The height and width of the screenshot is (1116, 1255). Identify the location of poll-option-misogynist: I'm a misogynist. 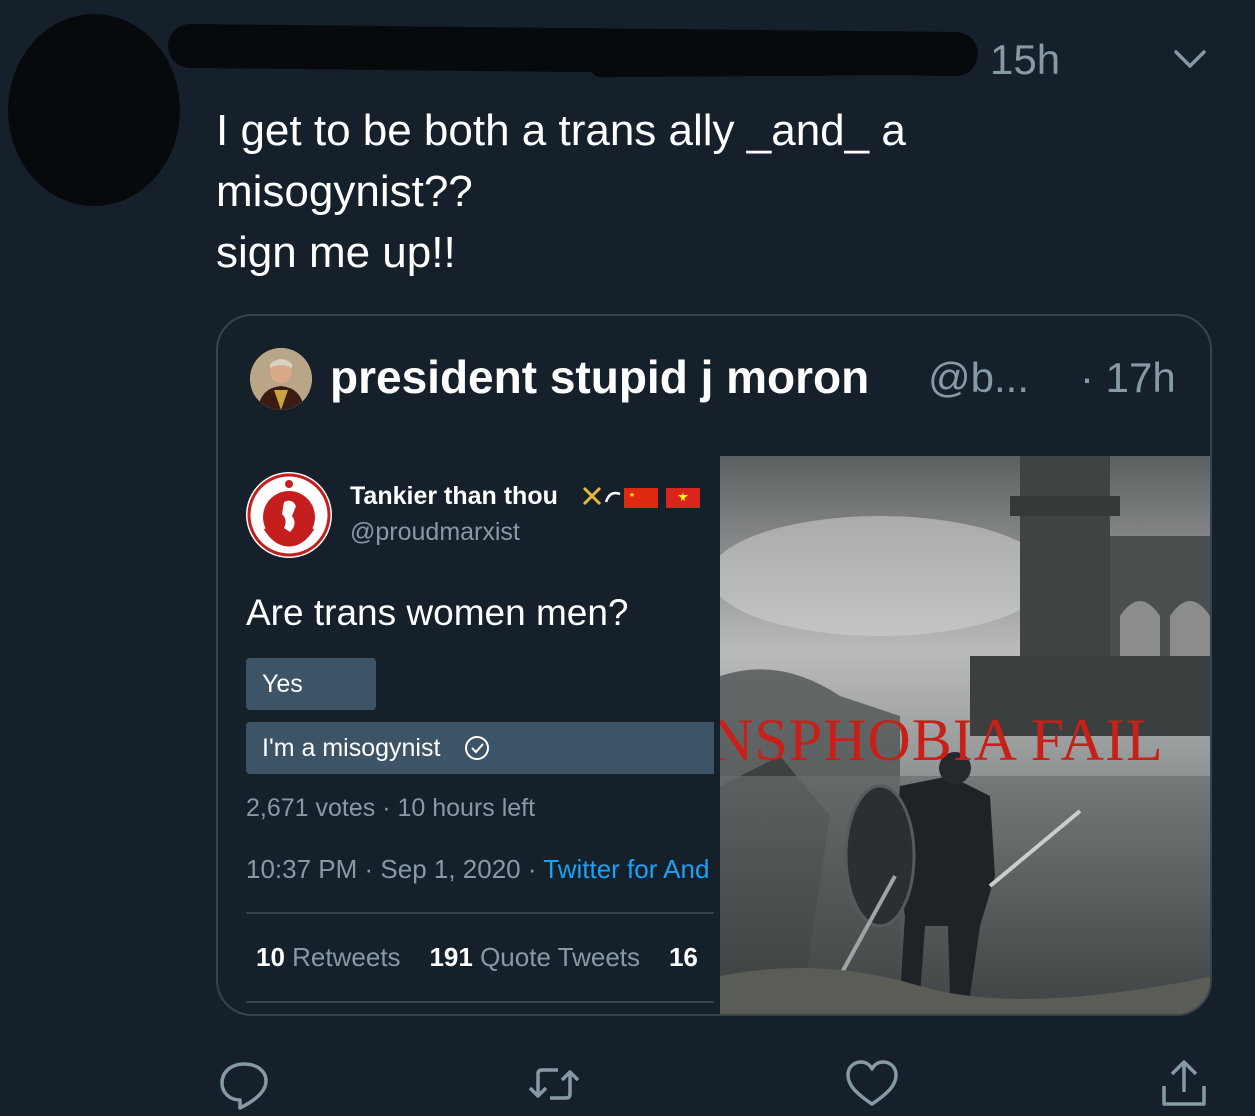
(480, 748).